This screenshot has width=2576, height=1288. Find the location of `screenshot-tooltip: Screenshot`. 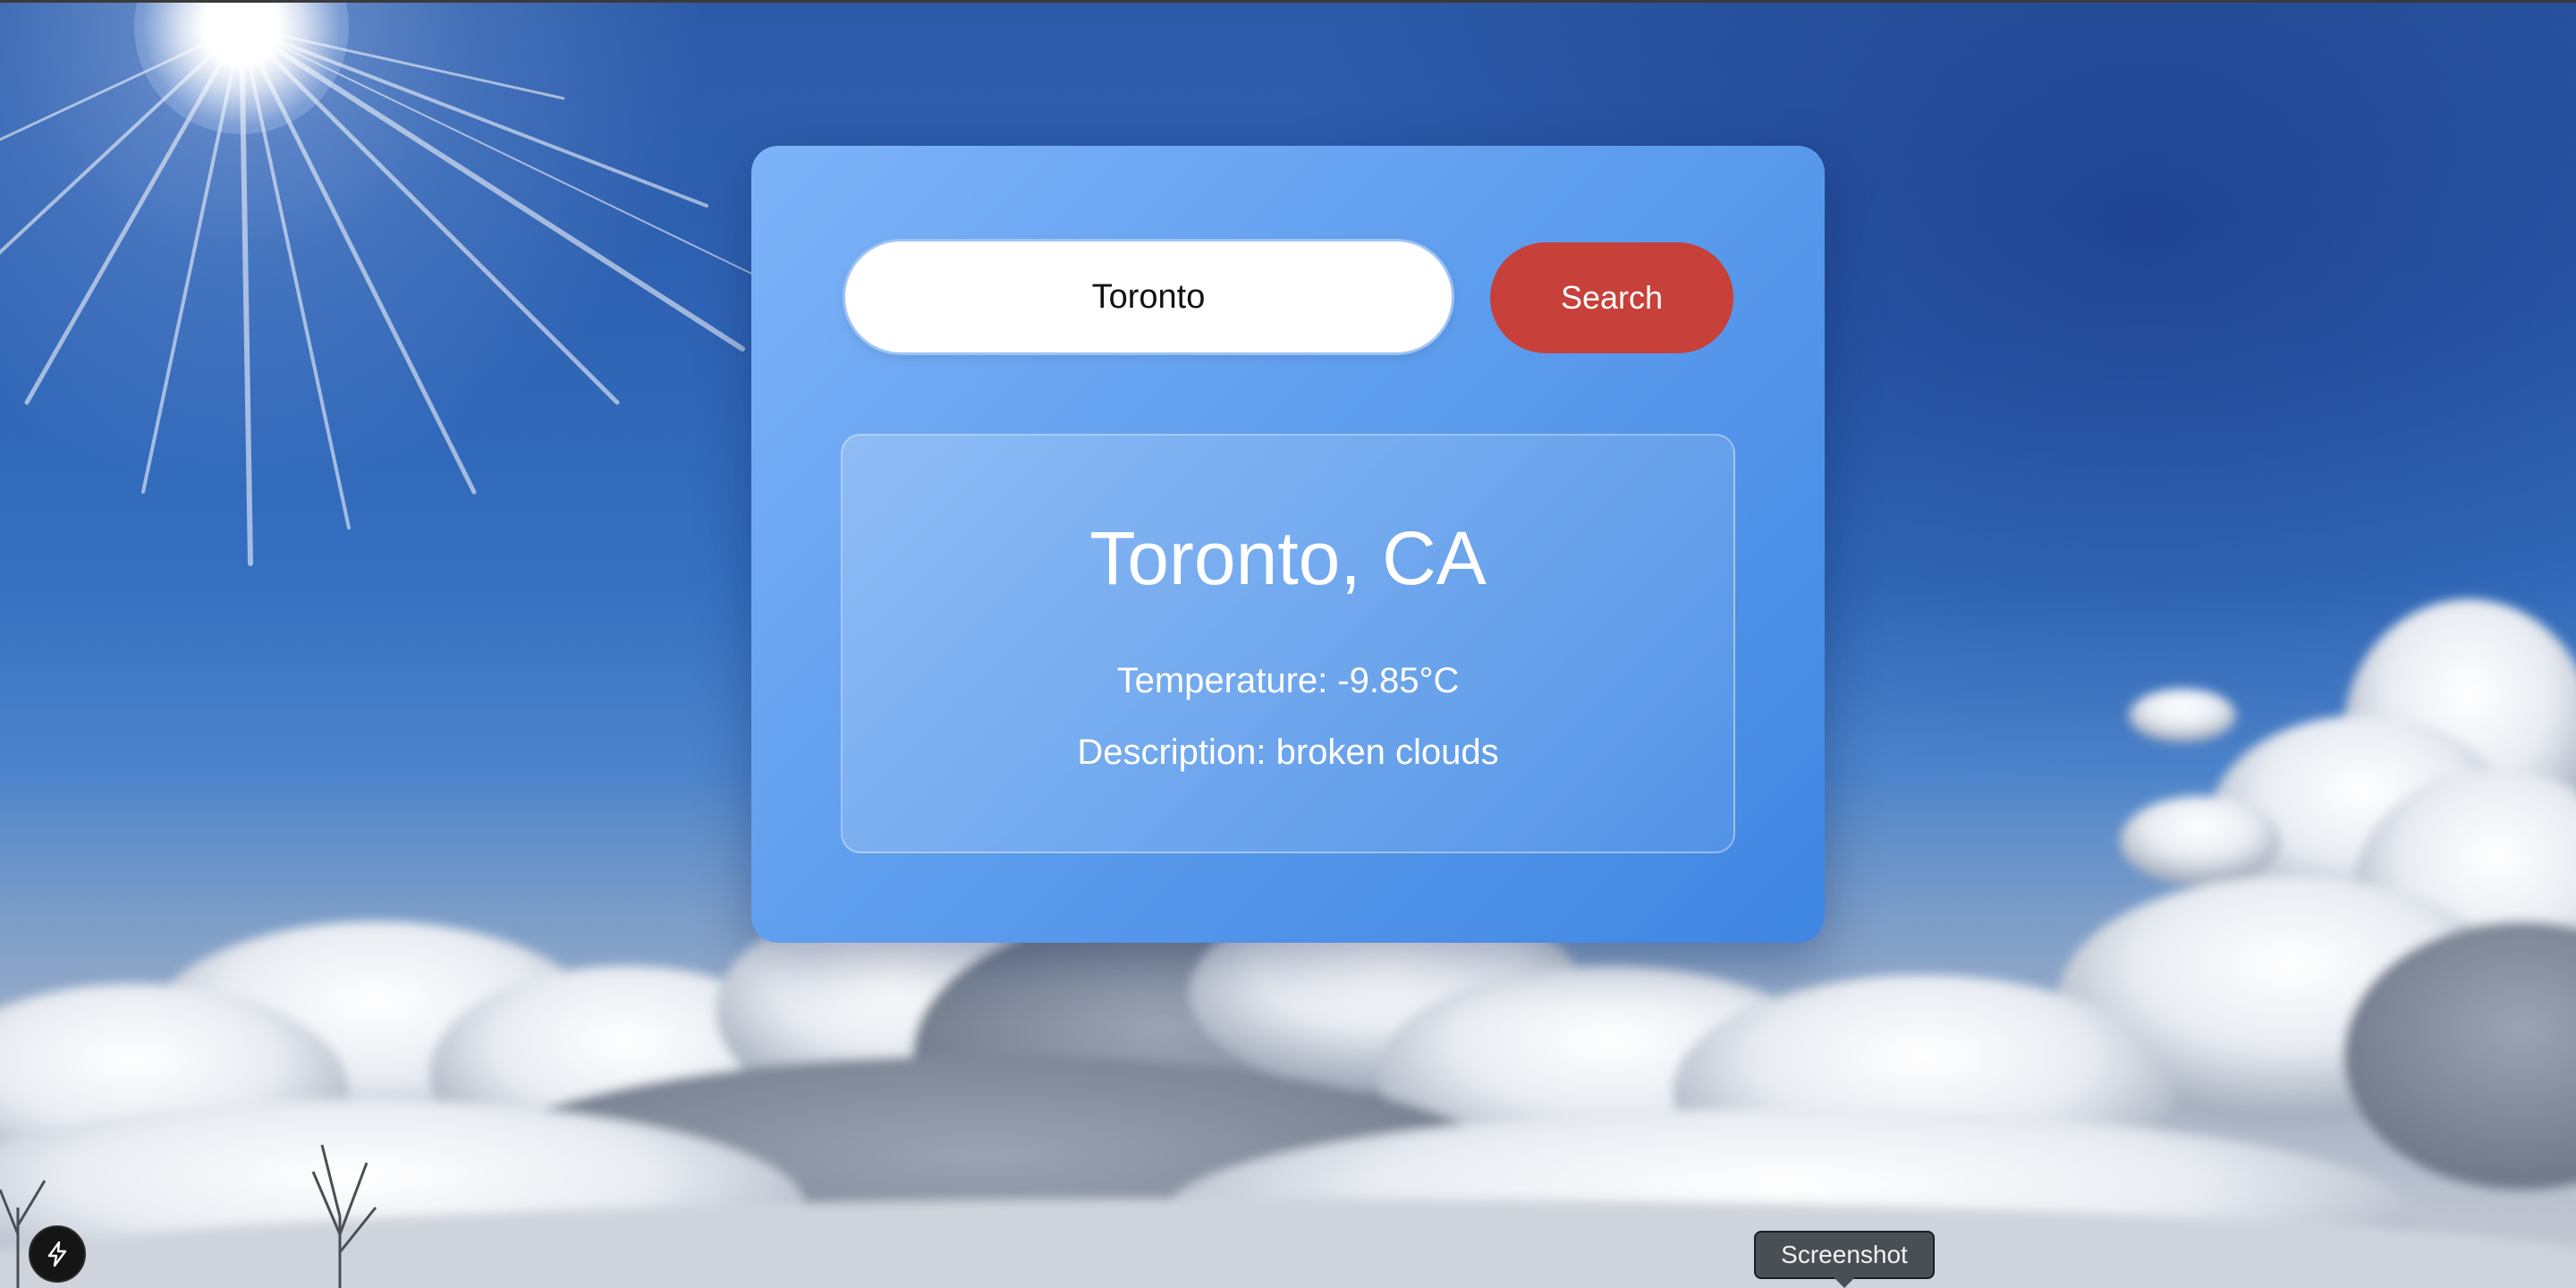

screenshot-tooltip: Screenshot is located at coordinates (1844, 1255).